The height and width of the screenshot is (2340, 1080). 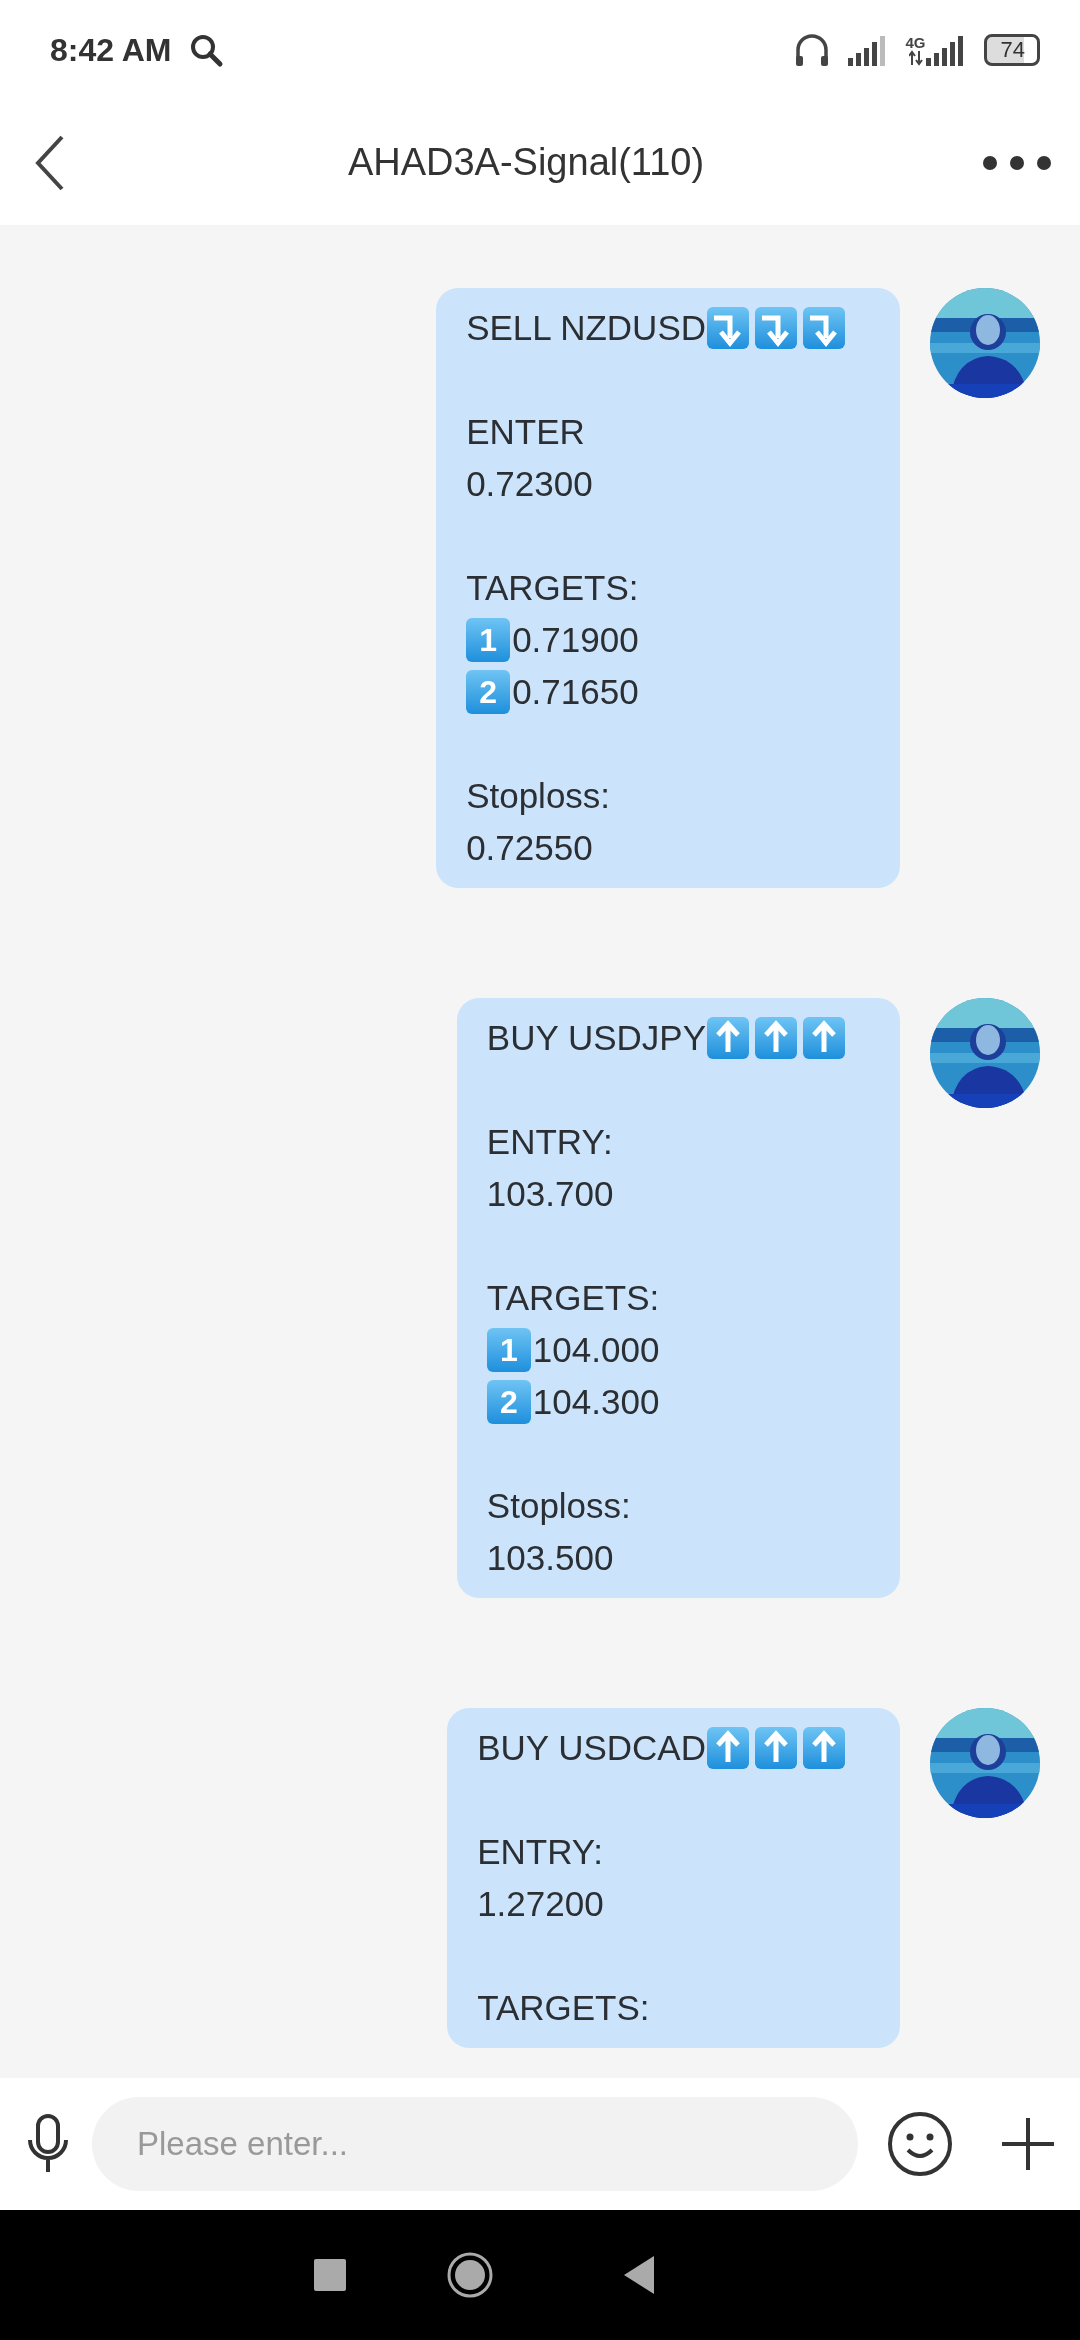 I want to click on battery-indicator: 74, so click(x=1011, y=50).